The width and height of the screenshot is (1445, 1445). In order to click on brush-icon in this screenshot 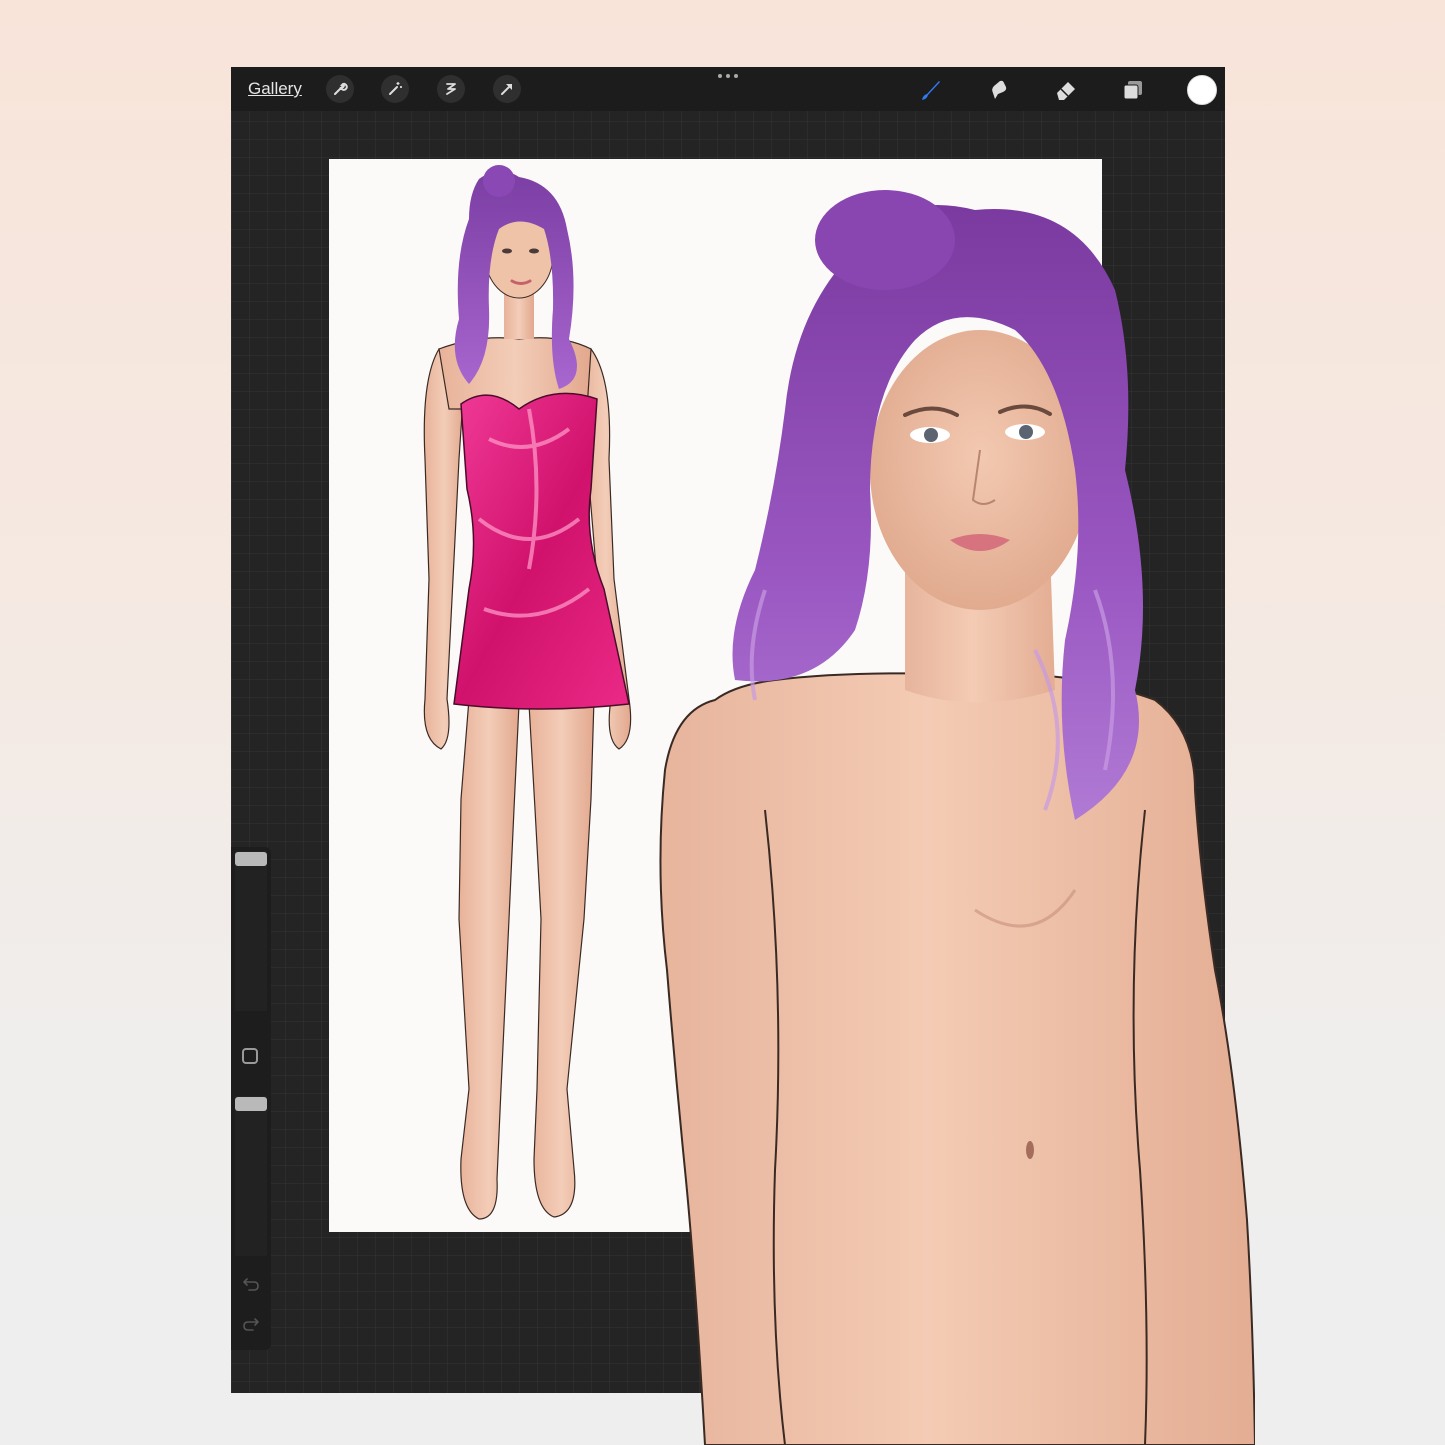, I will do `click(931, 90)`.